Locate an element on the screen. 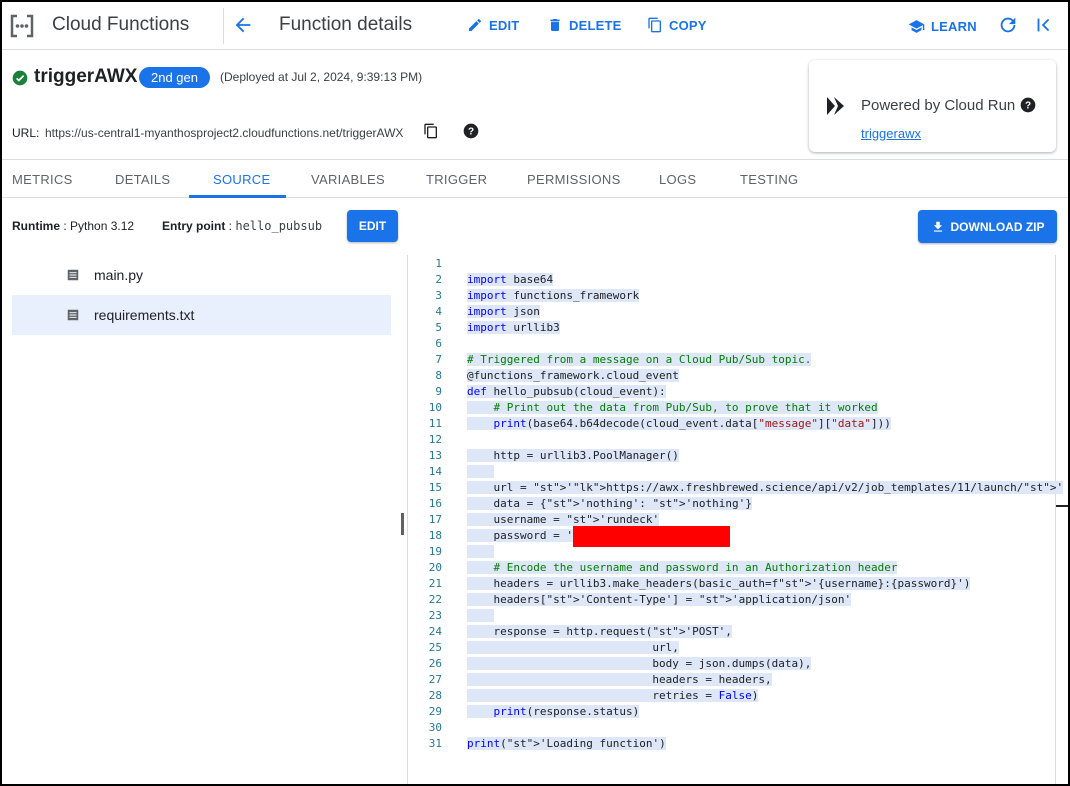 The width and height of the screenshot is (1070, 786). code-line: headers = headers, is located at coordinates (619, 679).